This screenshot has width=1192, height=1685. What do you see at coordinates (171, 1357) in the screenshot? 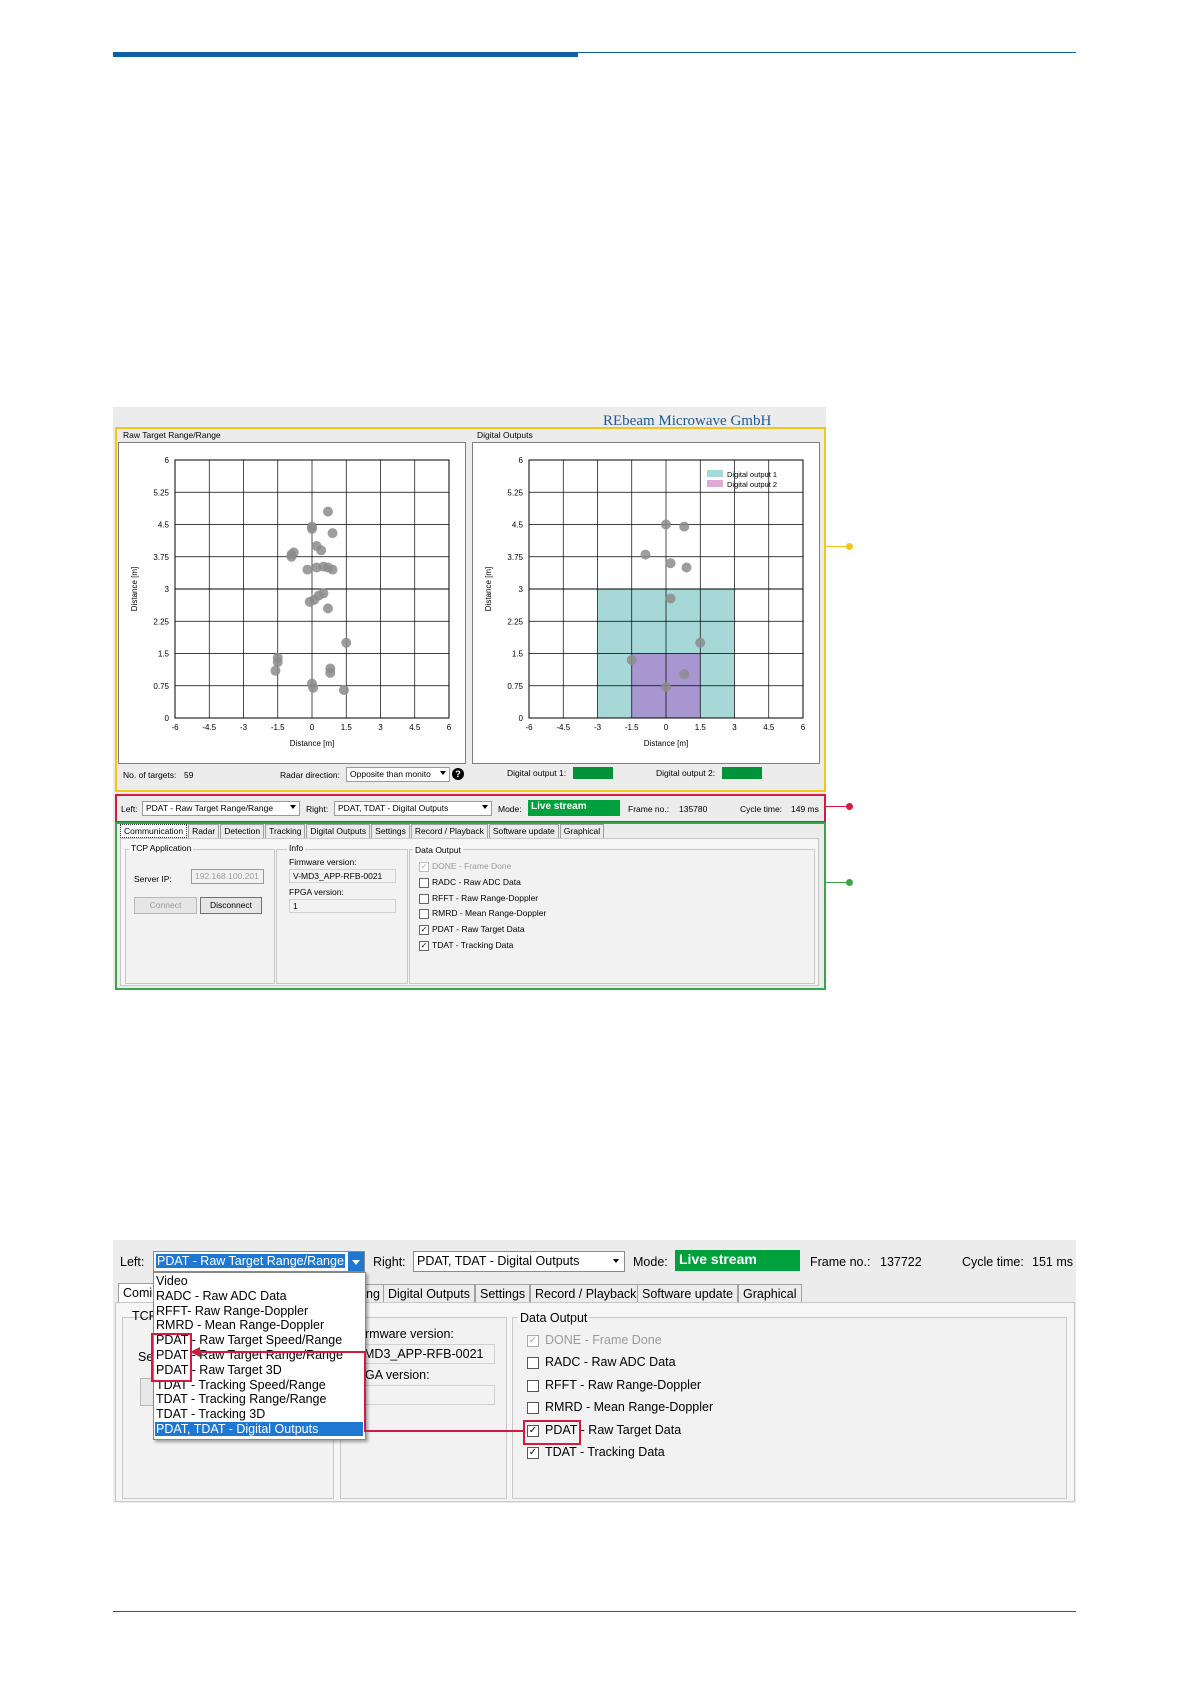
I see `pdat-menu-highlight` at bounding box center [171, 1357].